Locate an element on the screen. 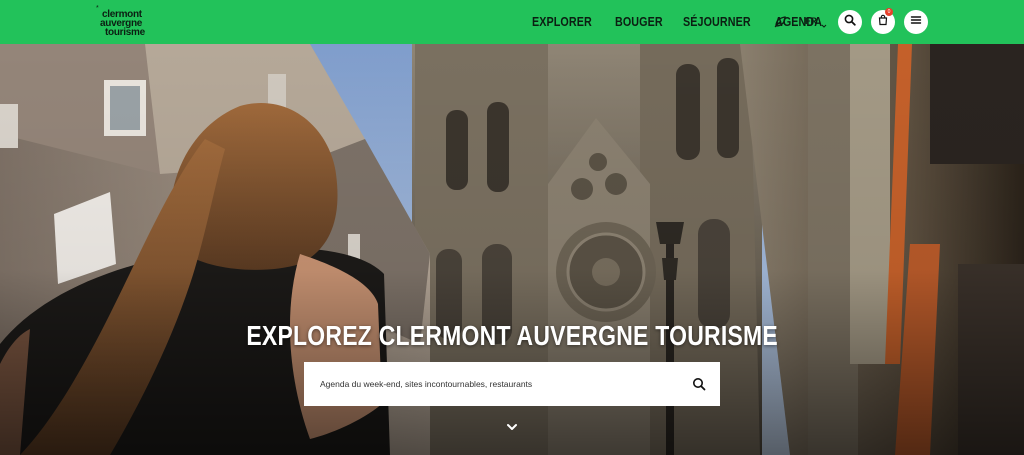  cart-button: 0 is located at coordinates (883, 21).